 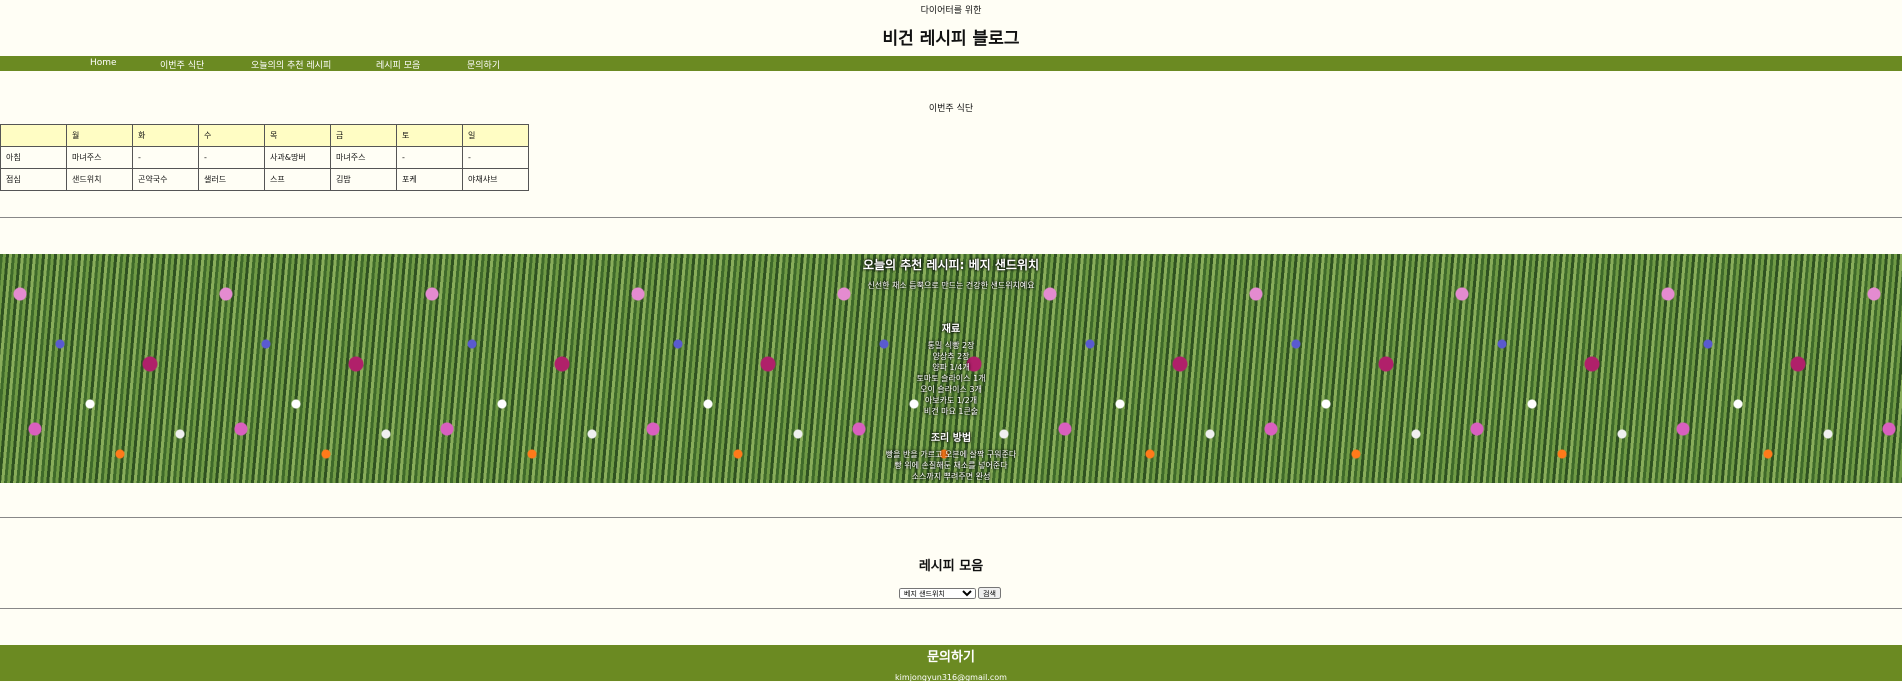 What do you see at coordinates (429, 135) in the screenshot?
I see `table-header-cell: 토` at bounding box center [429, 135].